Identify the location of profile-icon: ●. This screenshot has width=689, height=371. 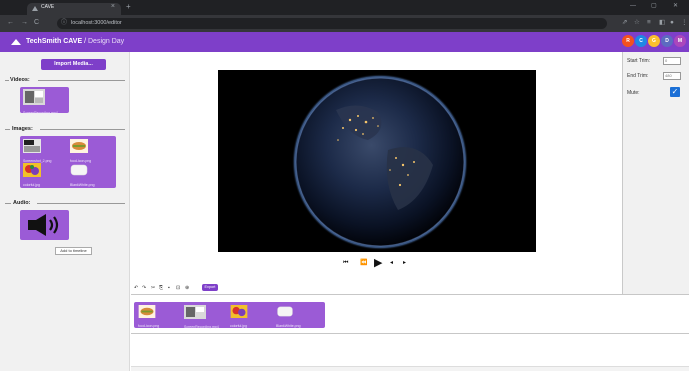
(672, 23).